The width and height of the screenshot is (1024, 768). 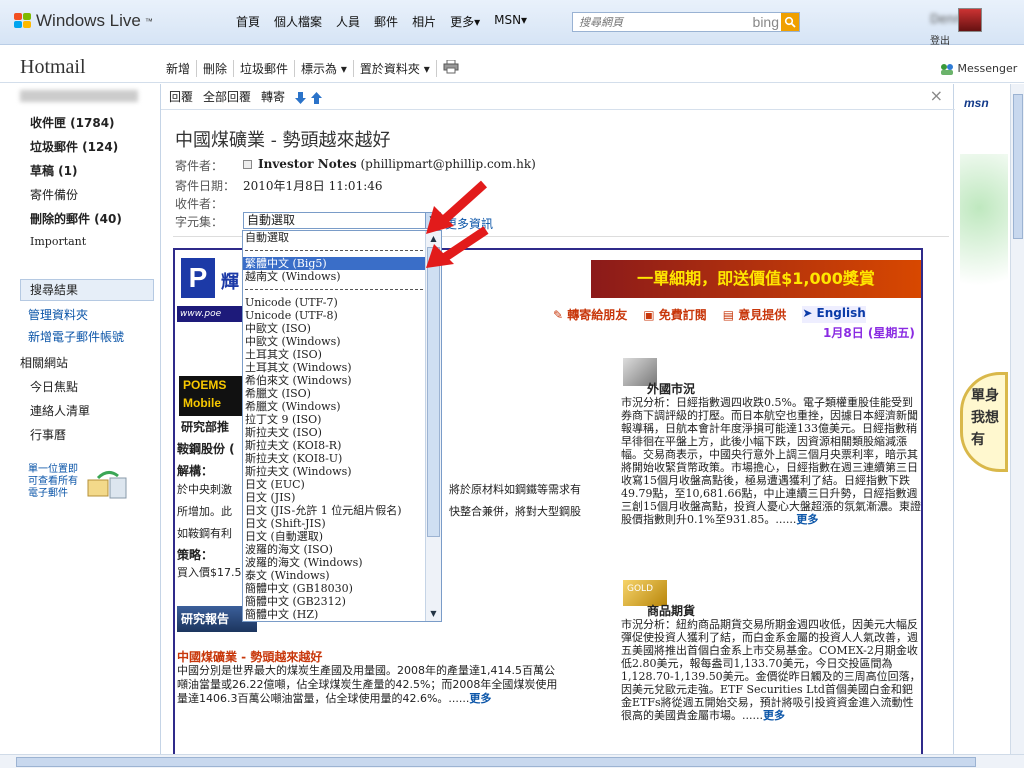 What do you see at coordinates (54, 386) in the screenshot?
I see `related-today: 今日焦點` at bounding box center [54, 386].